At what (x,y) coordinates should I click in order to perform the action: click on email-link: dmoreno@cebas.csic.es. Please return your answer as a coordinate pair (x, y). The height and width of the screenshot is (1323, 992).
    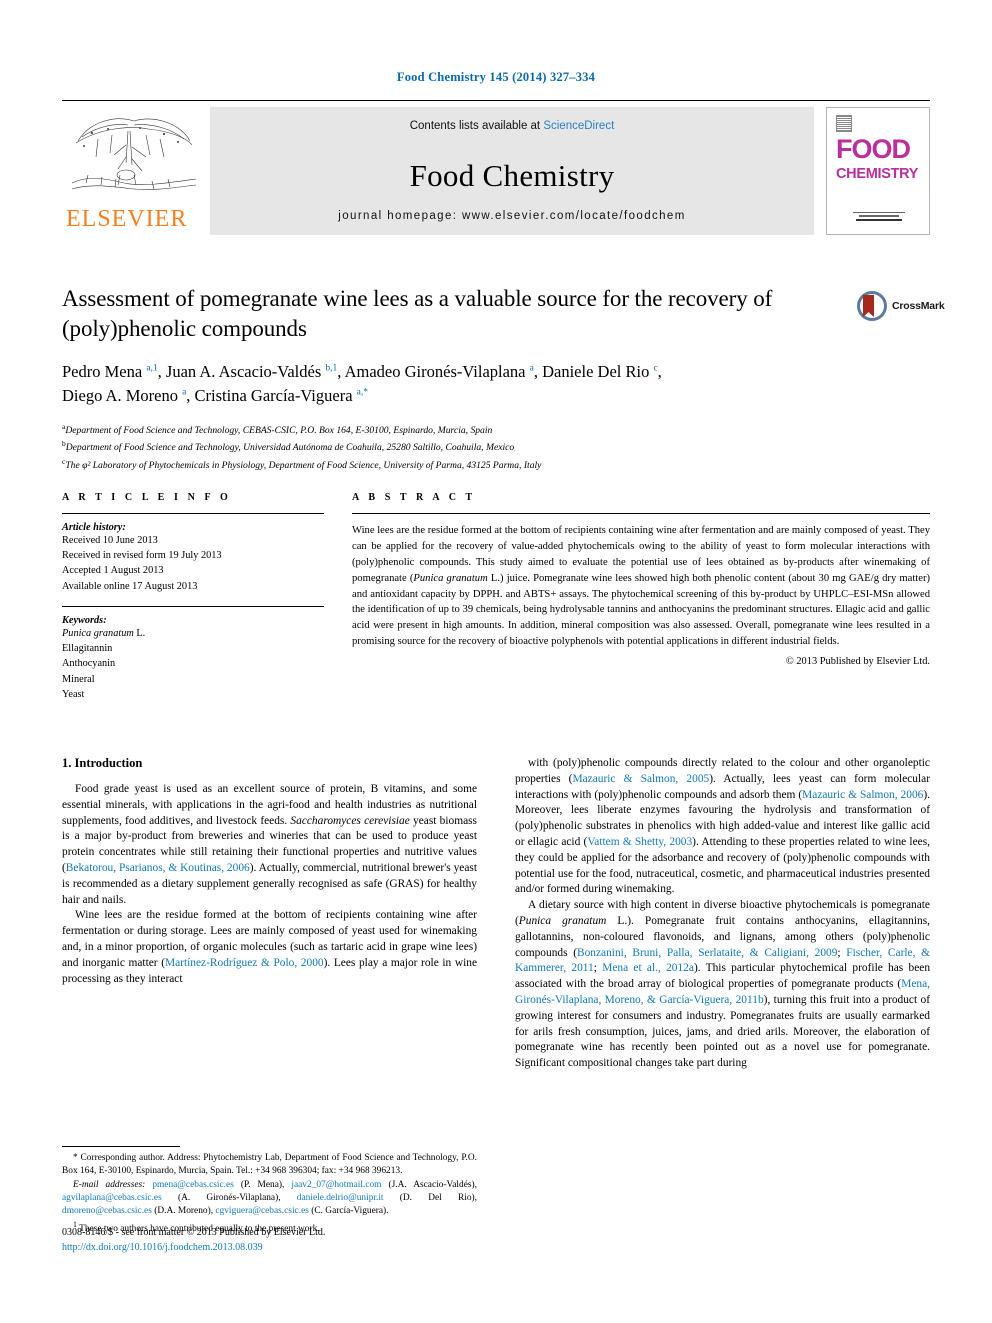
    Looking at the image, I should click on (107, 1211).